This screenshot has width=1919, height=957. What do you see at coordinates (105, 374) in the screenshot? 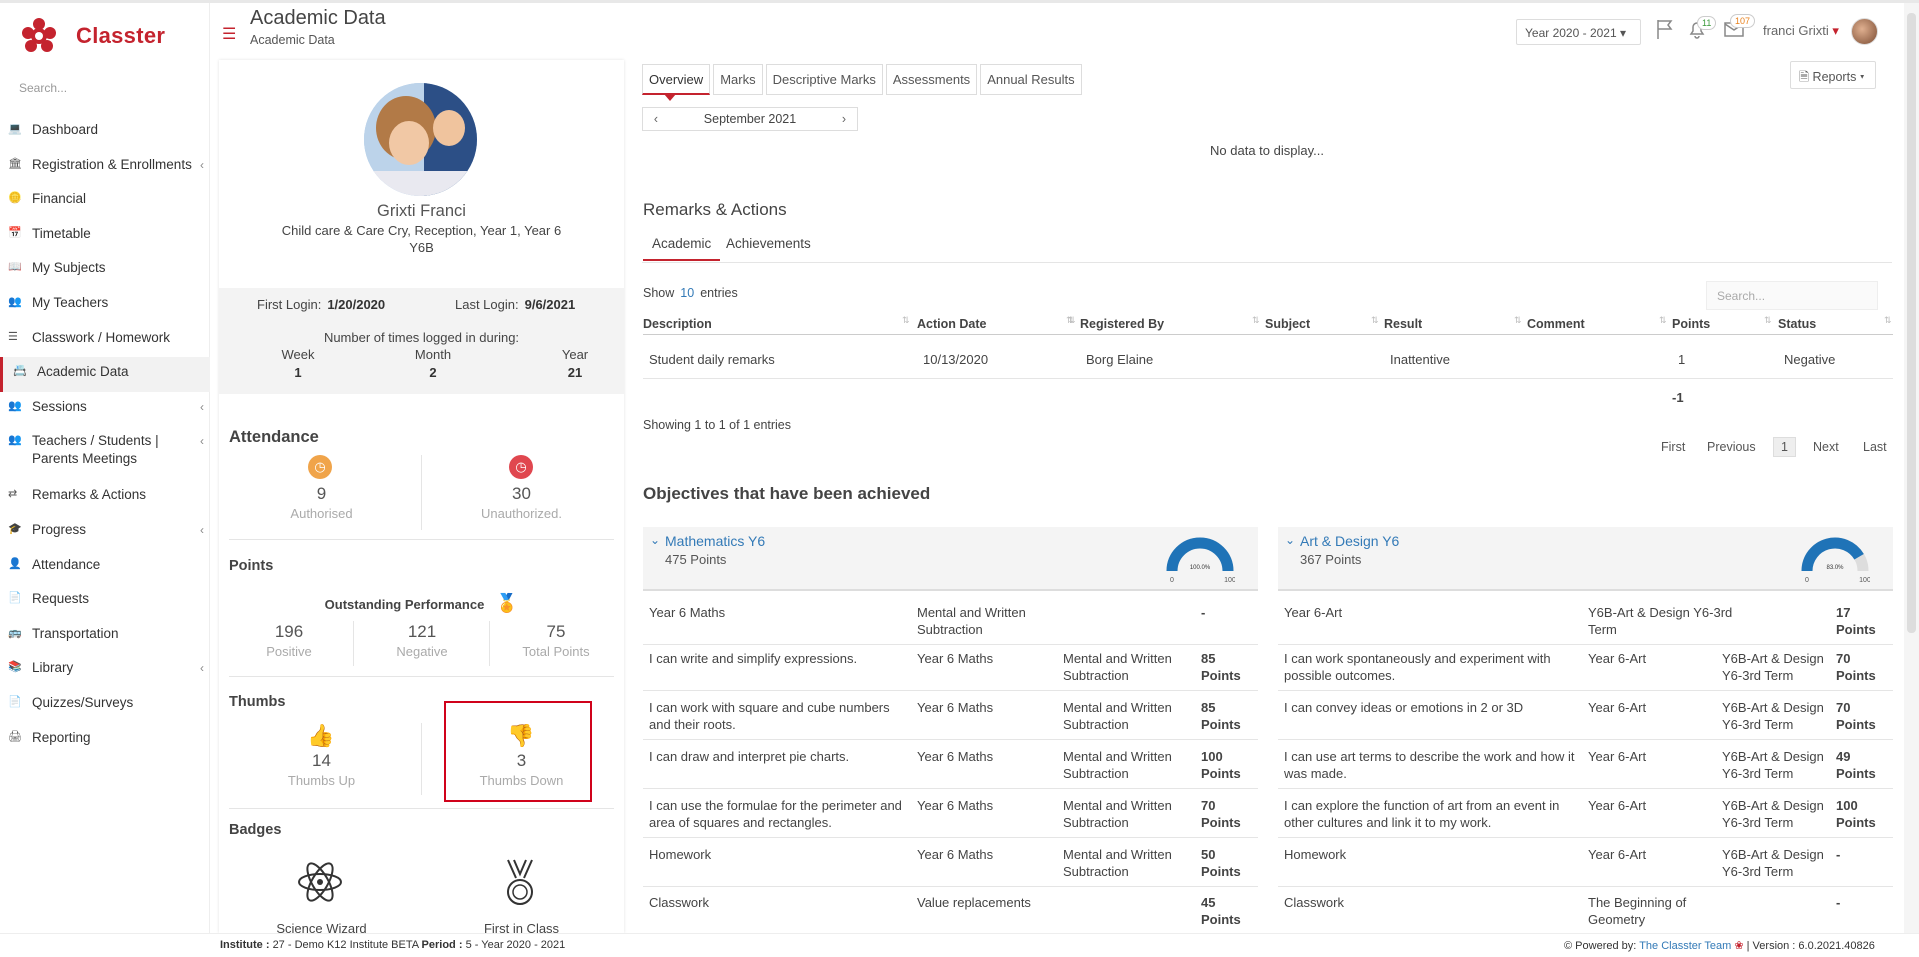
I see `sidebar-item-academic-data: 📇 Academic Data` at bounding box center [105, 374].